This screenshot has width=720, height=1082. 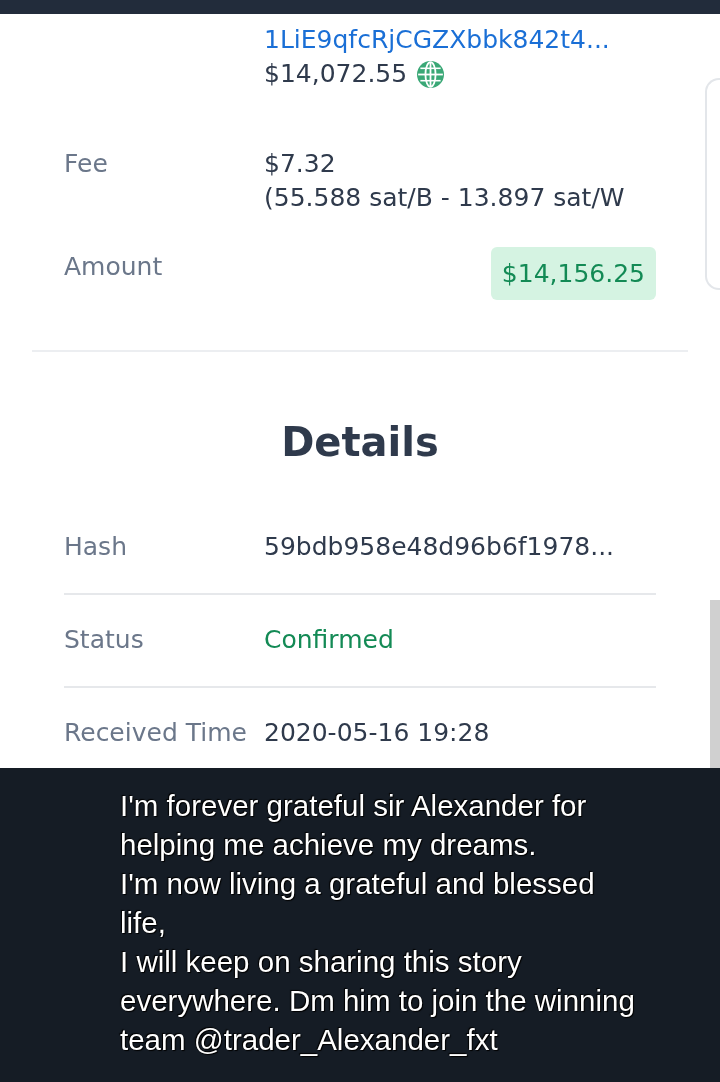 I want to click on detail-value: 2020-05-16 19:28, so click(x=377, y=733).